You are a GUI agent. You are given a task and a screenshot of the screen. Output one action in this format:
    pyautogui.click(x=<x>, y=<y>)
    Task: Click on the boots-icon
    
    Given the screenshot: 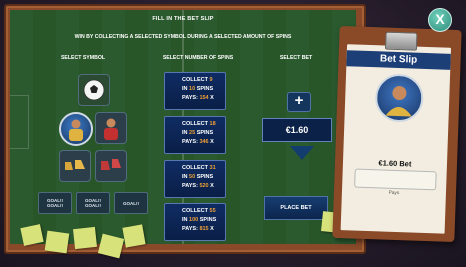 What is the action you would take?
    pyautogui.click(x=75, y=166)
    